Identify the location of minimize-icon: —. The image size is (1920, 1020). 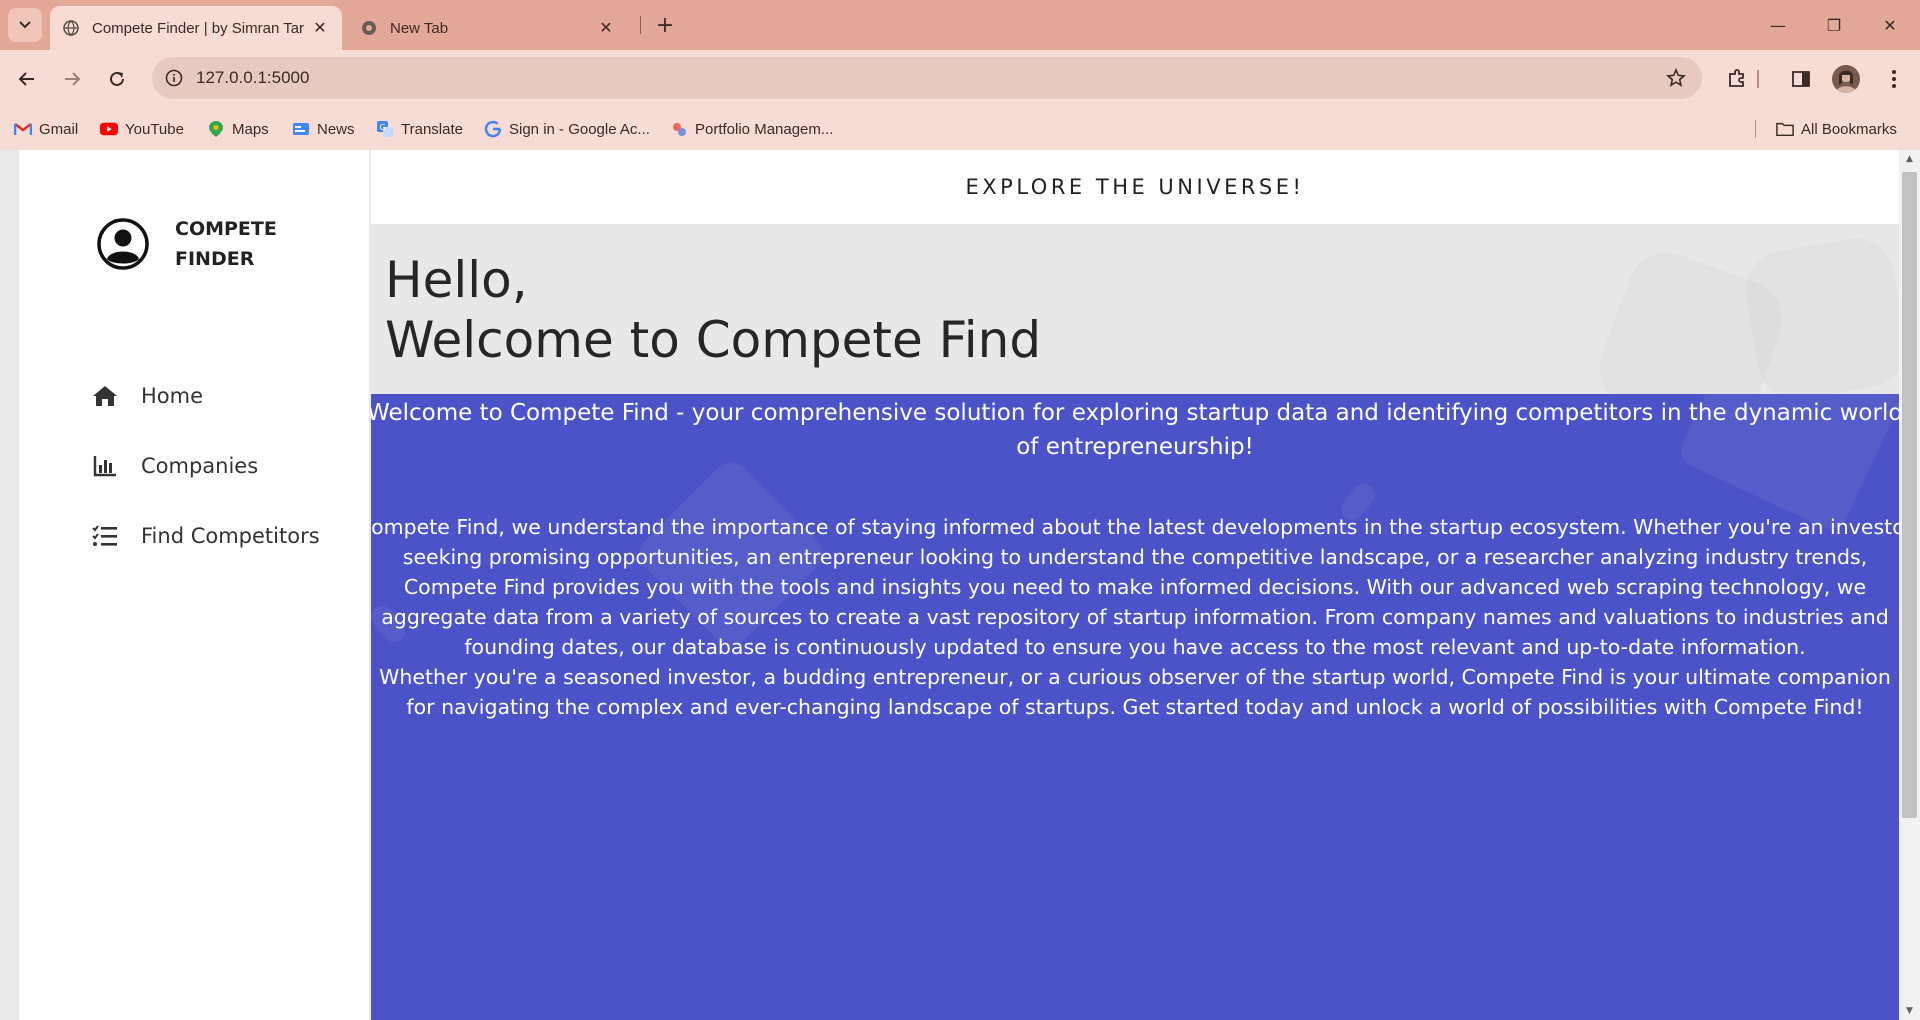
(1778, 25).